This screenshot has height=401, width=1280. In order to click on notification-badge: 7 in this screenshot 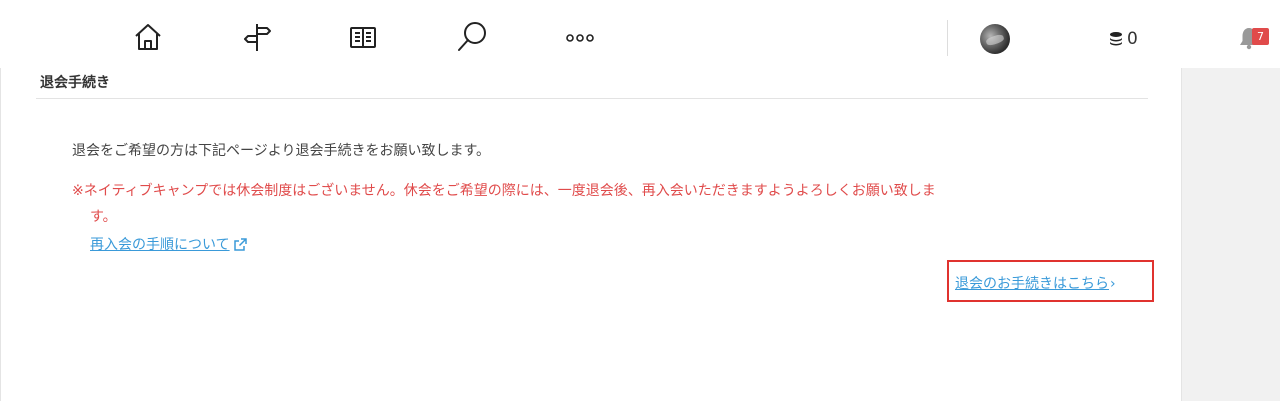, I will do `click(1260, 36)`.